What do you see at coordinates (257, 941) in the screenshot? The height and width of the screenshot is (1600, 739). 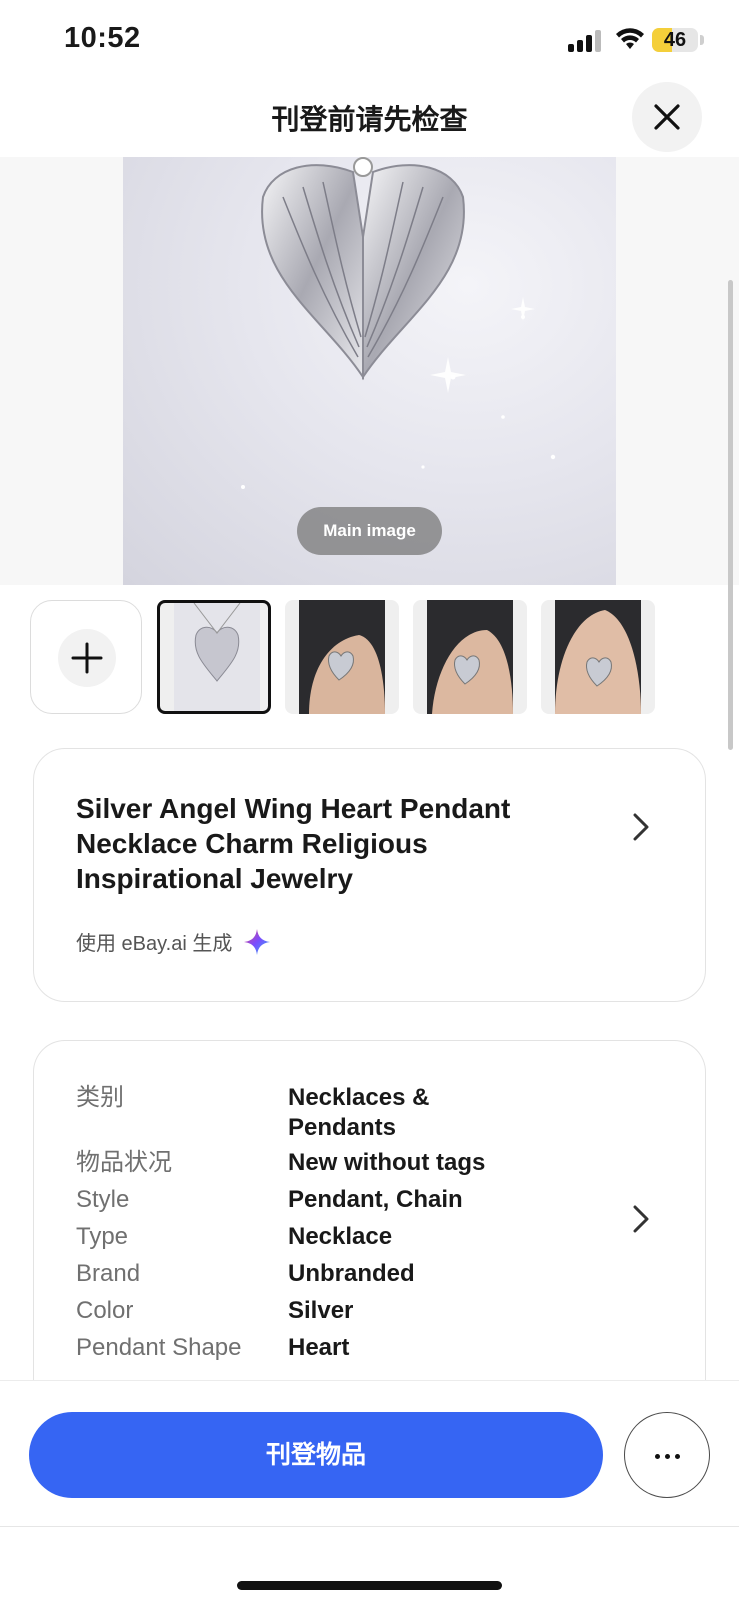 I see `ai-sparkle-icon` at bounding box center [257, 941].